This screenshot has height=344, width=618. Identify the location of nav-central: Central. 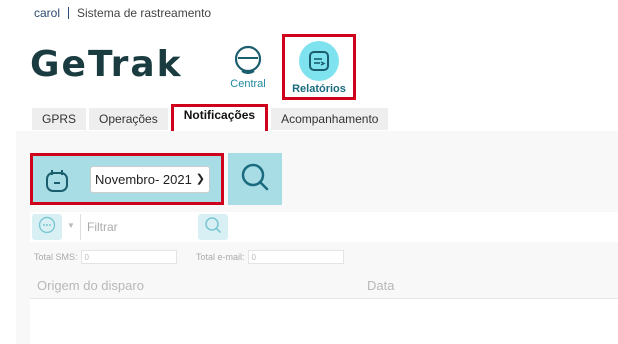
(248, 66).